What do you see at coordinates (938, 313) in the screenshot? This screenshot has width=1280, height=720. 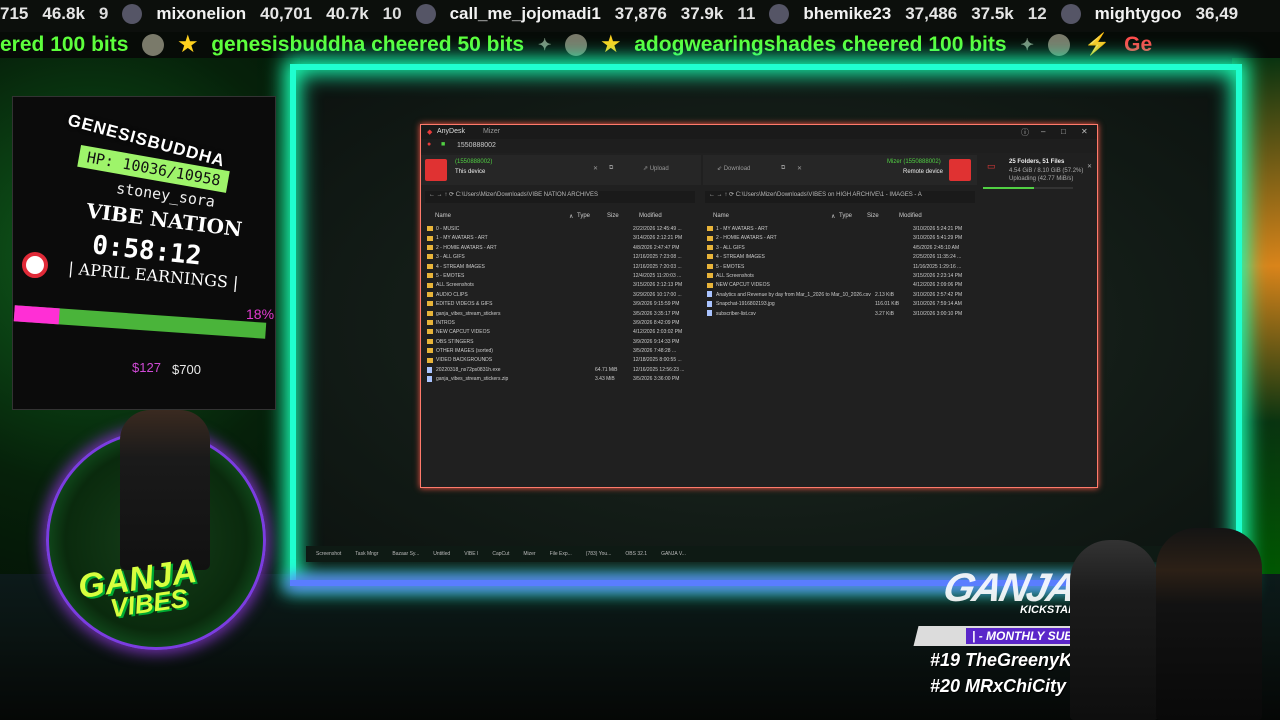 I see `file-modified: 3/10/2026 3:00:10 PM` at bounding box center [938, 313].